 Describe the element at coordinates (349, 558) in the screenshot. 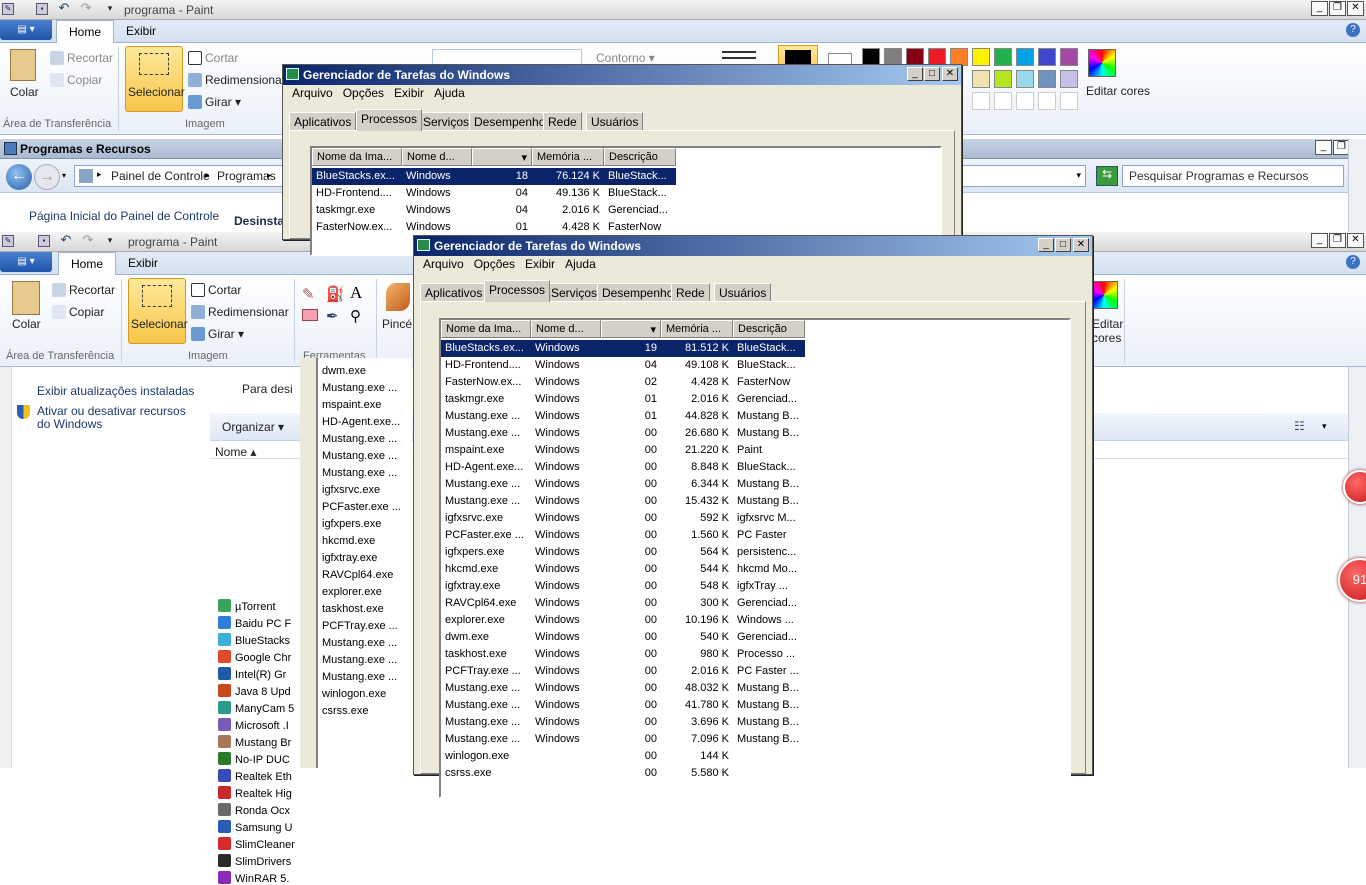

I see `process-name: igfxtray.exe` at that location.